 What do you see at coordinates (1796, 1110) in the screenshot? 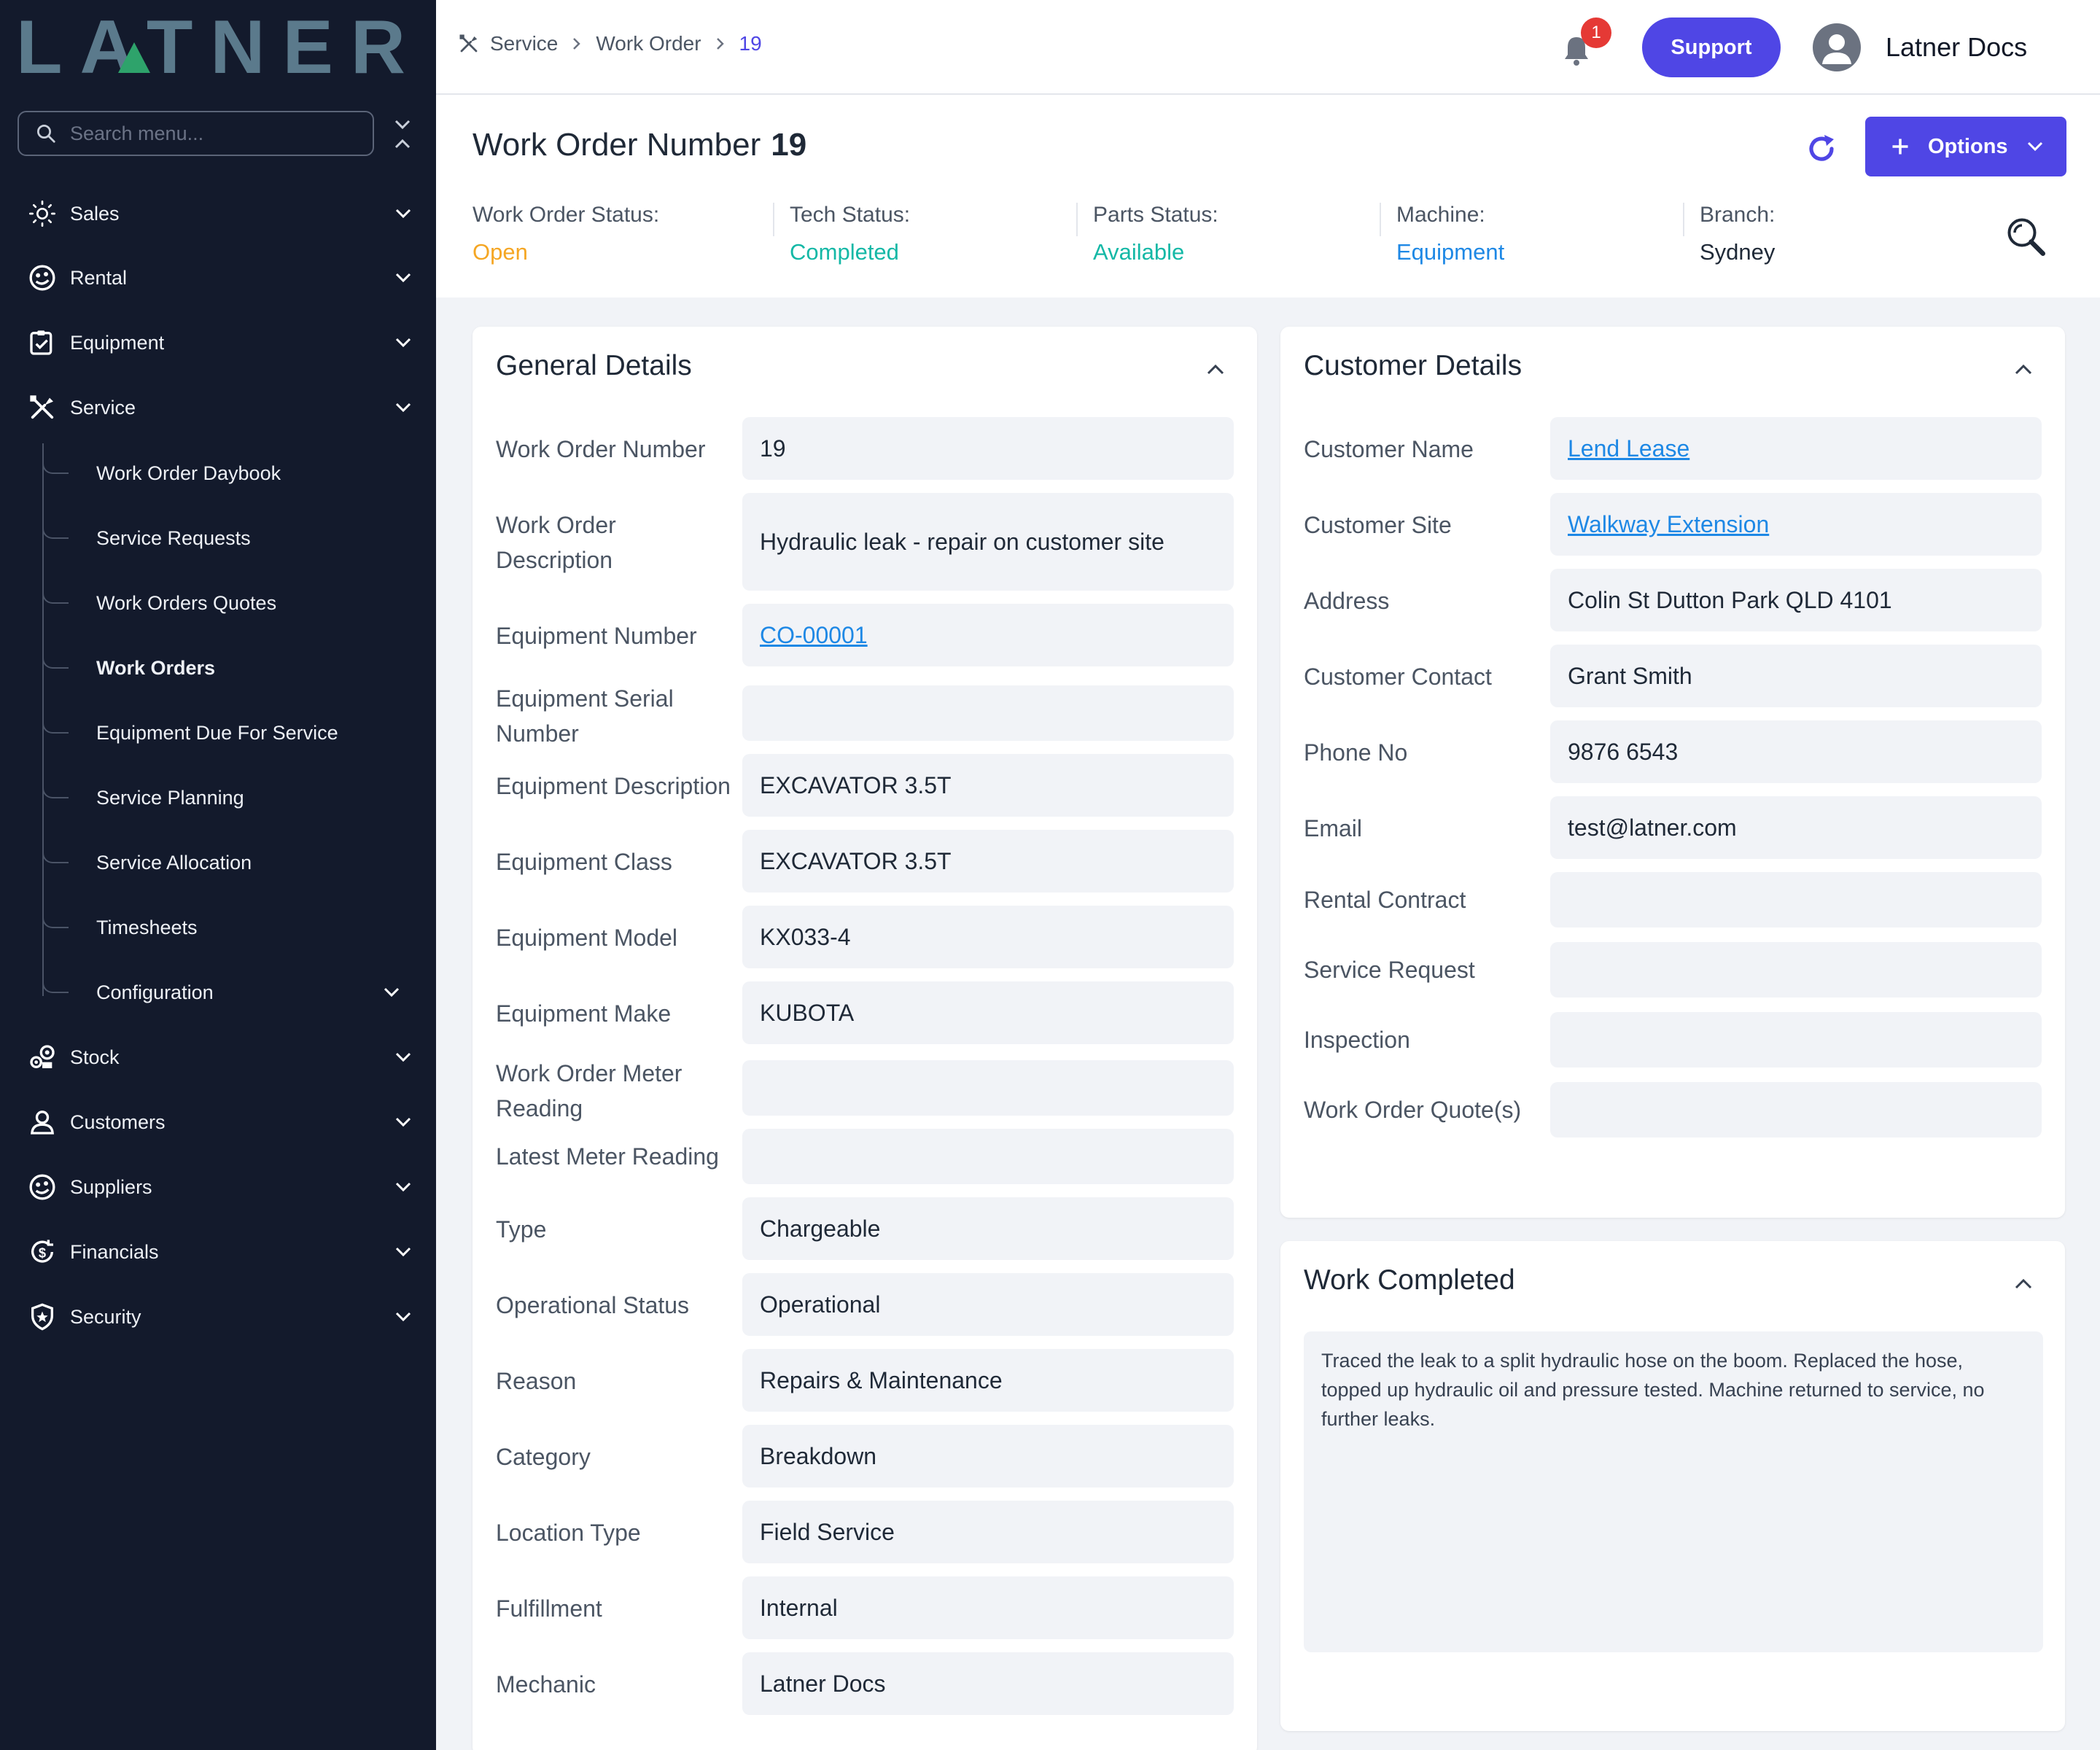
I see `field-work-order-quotes` at bounding box center [1796, 1110].